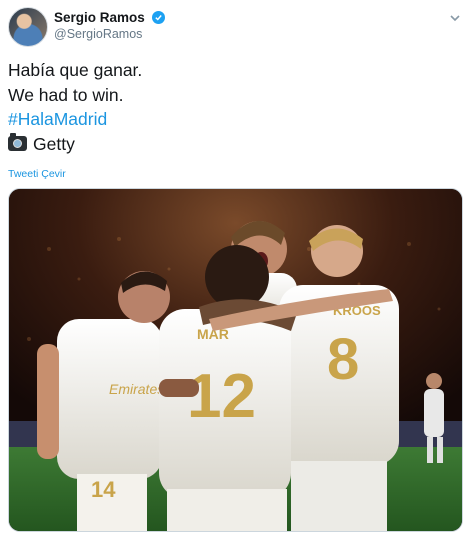 This screenshot has width=474, height=534. What do you see at coordinates (17, 141) in the screenshot?
I see `camera-icon` at bounding box center [17, 141].